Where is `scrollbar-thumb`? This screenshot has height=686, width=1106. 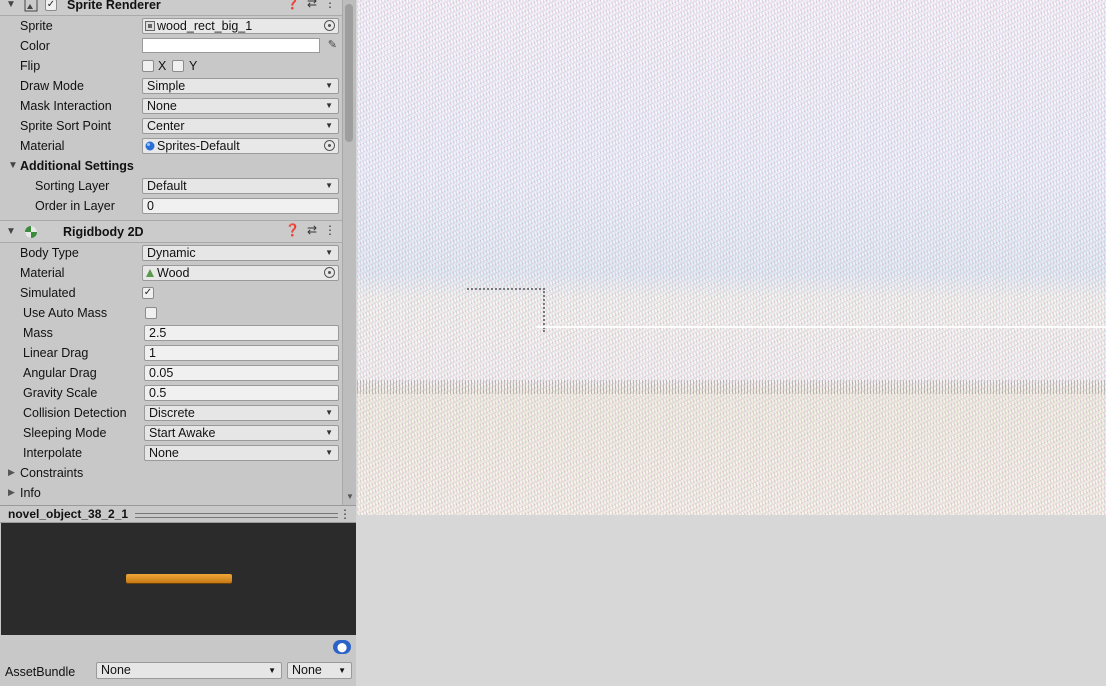
scrollbar-thumb is located at coordinates (349, 73).